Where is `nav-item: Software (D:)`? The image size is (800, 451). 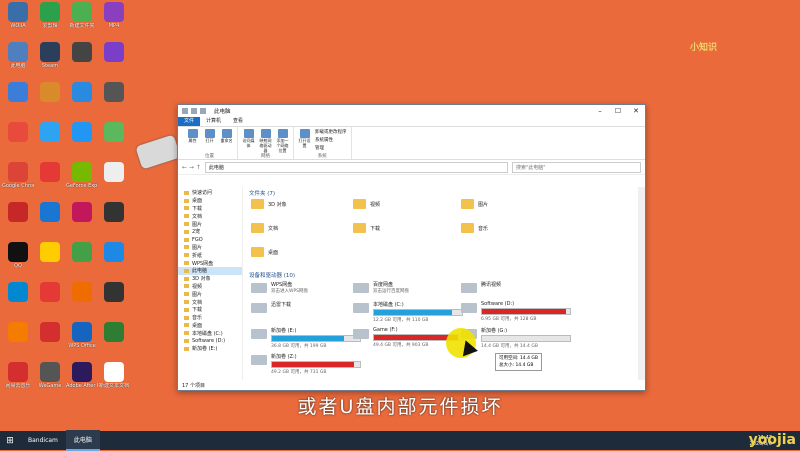
nav-item: Software (D:) is located at coordinates (210, 341).